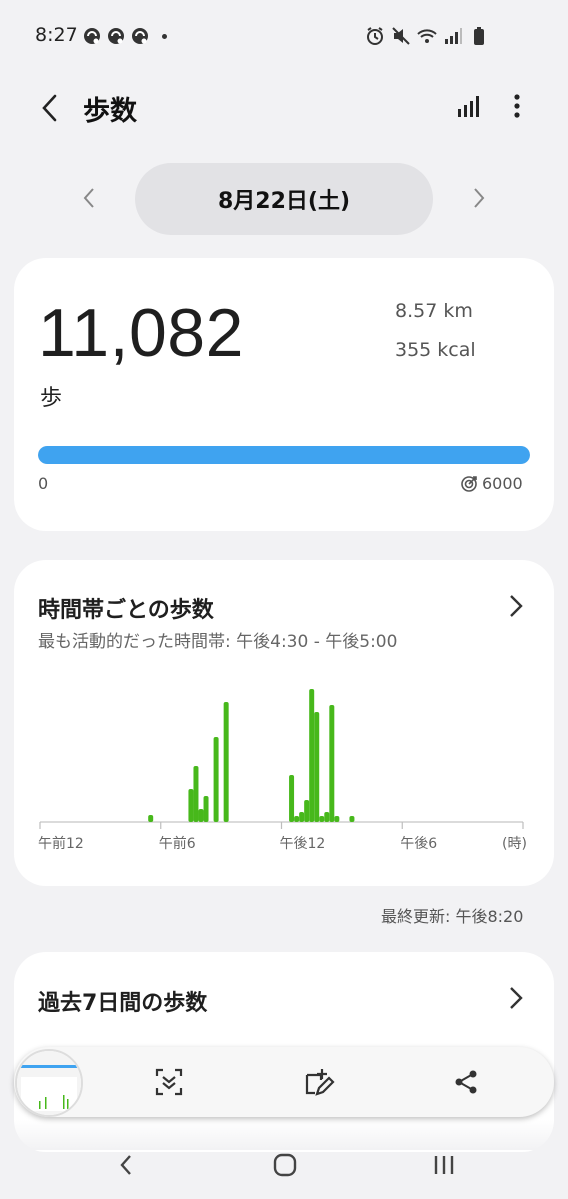 This screenshot has height=1199, width=568. I want to click on nav-home-icon, so click(285, 1165).